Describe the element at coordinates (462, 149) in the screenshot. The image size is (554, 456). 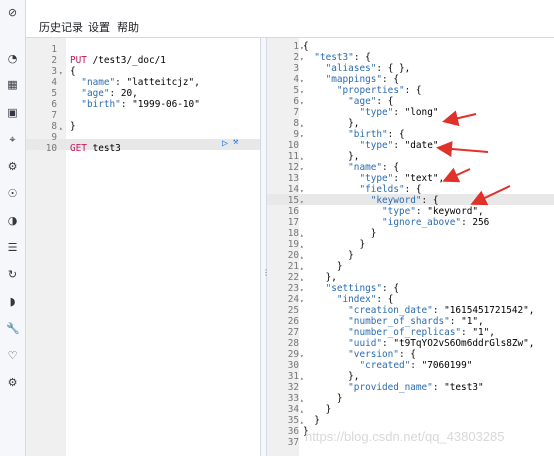
I see `arrow-birth-type` at that location.